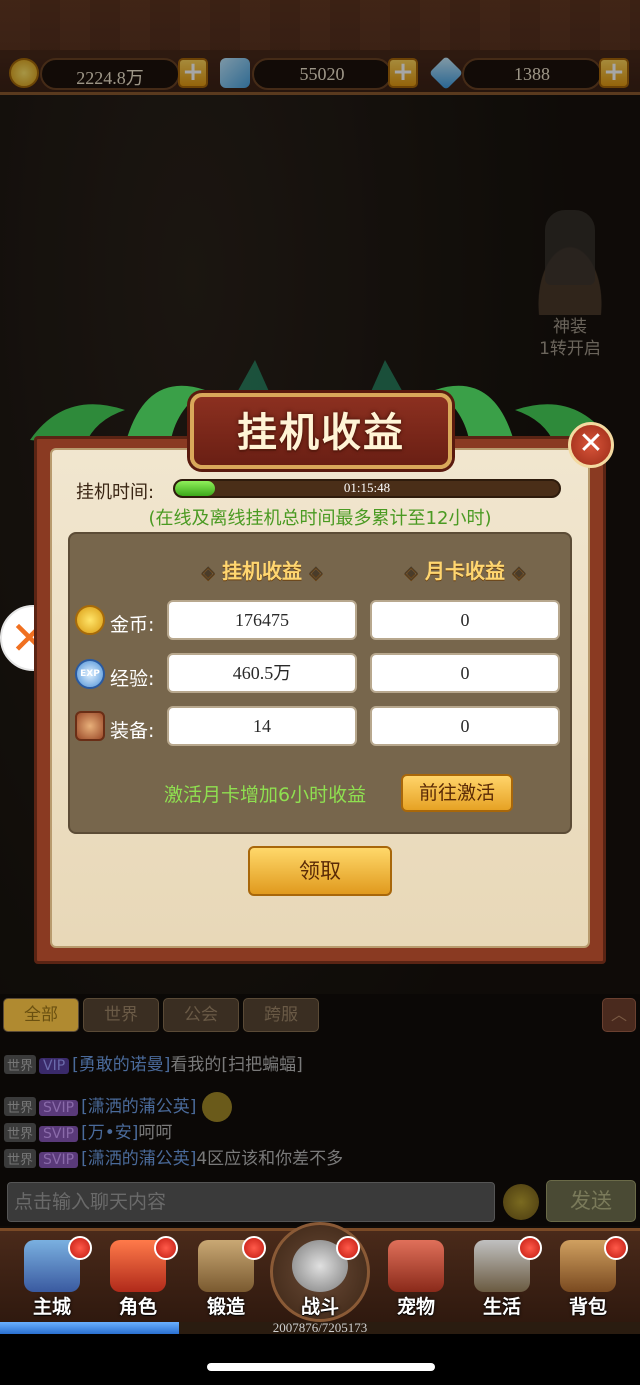 The image size is (640, 1385). What do you see at coordinates (465, 673) in the screenshot?
I see `exp-monthly-value: 0` at bounding box center [465, 673].